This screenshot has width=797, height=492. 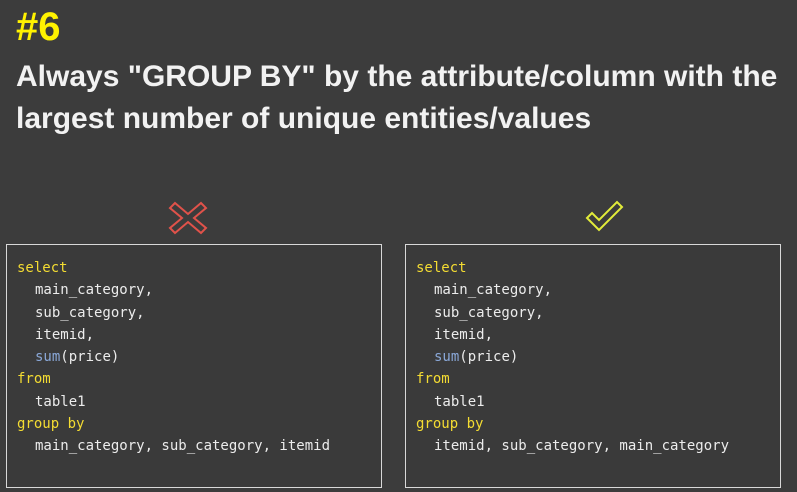 I want to click on tip-number: #6, so click(x=38, y=27).